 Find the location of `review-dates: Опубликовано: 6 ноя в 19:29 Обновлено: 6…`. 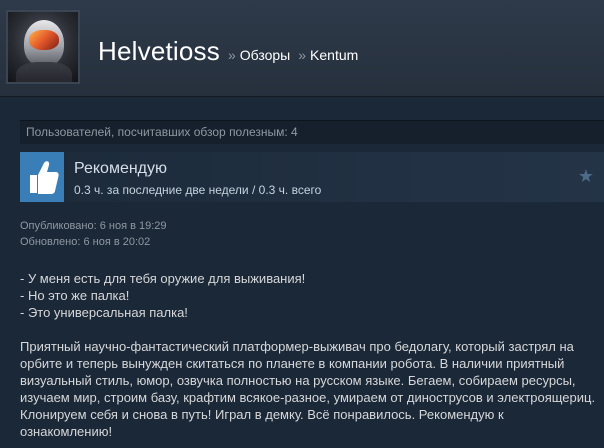

review-dates: Опубликовано: 6 ноя в 19:29 Обновлено: 6… is located at coordinates (93, 234).